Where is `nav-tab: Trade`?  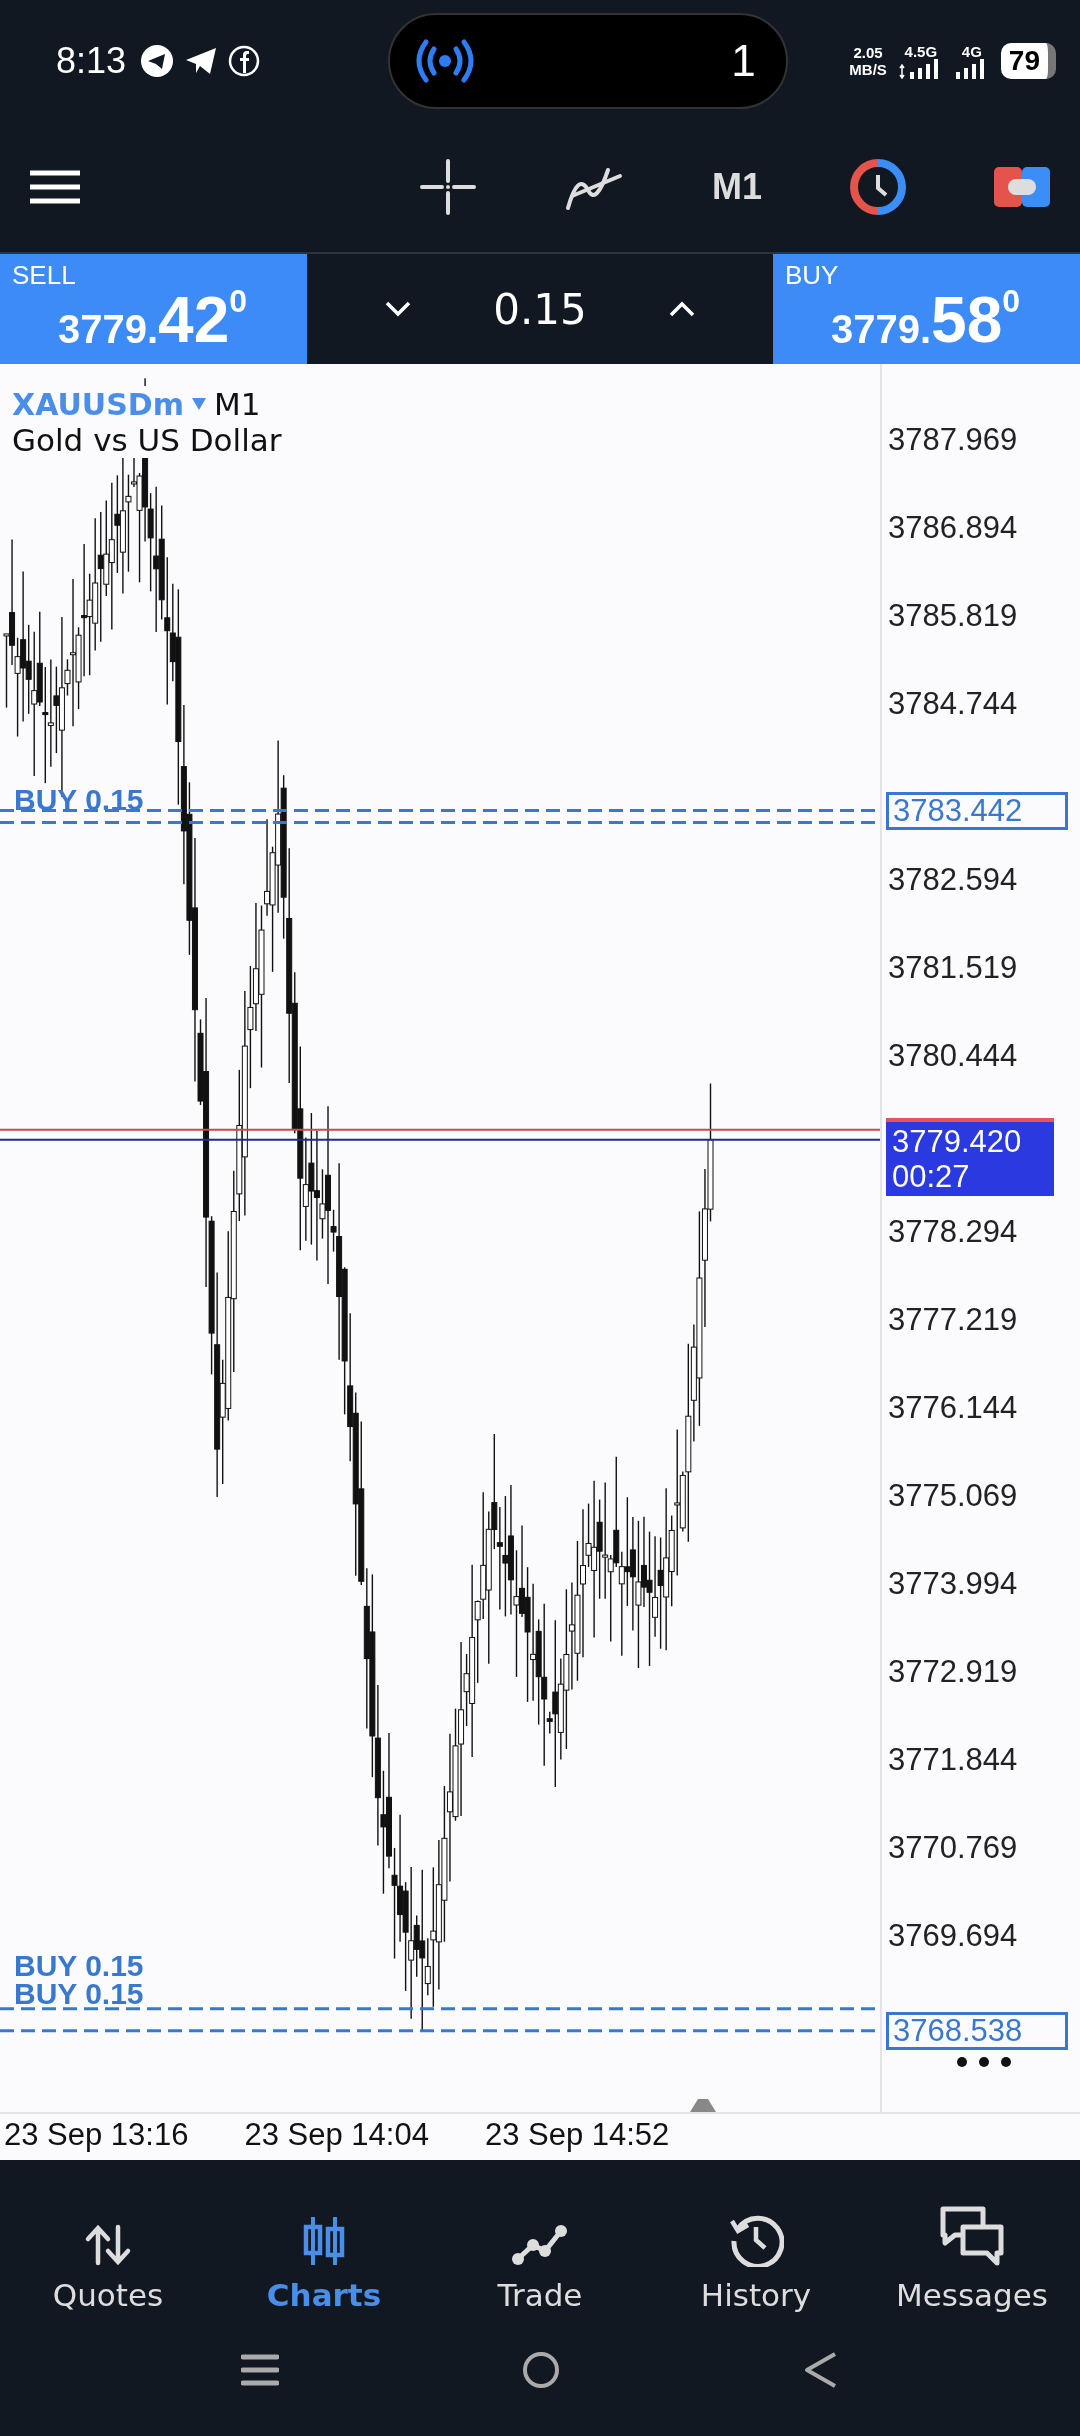
nav-tab: Trade is located at coordinates (540, 2255).